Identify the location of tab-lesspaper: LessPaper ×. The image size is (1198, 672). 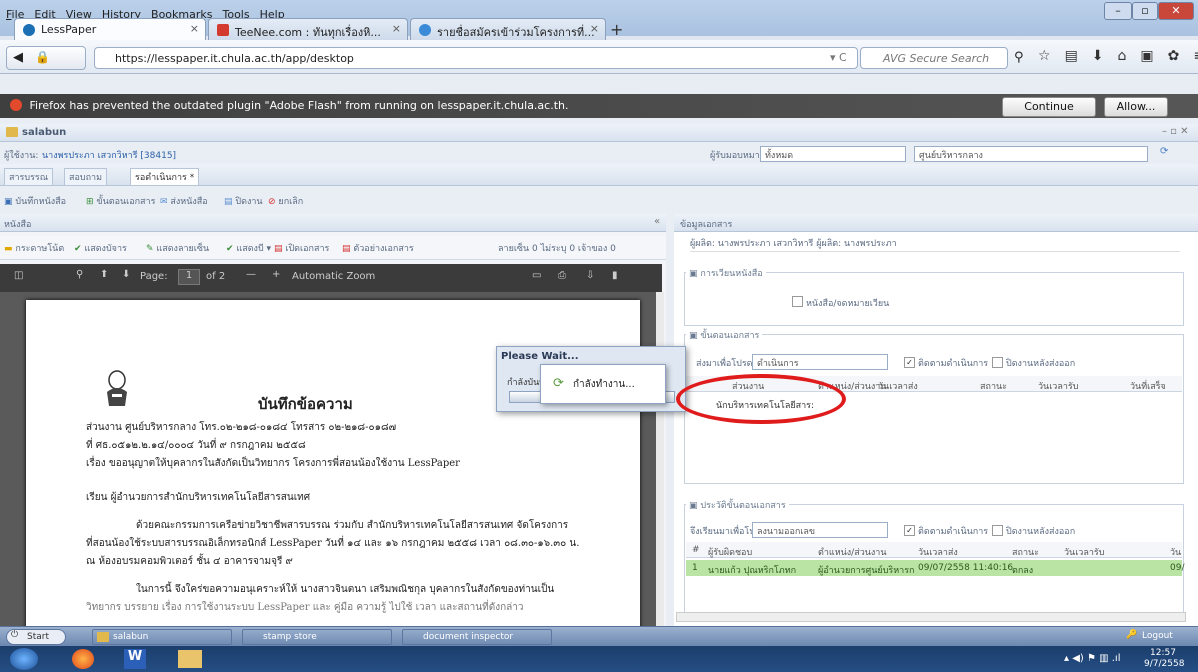
(110, 29).